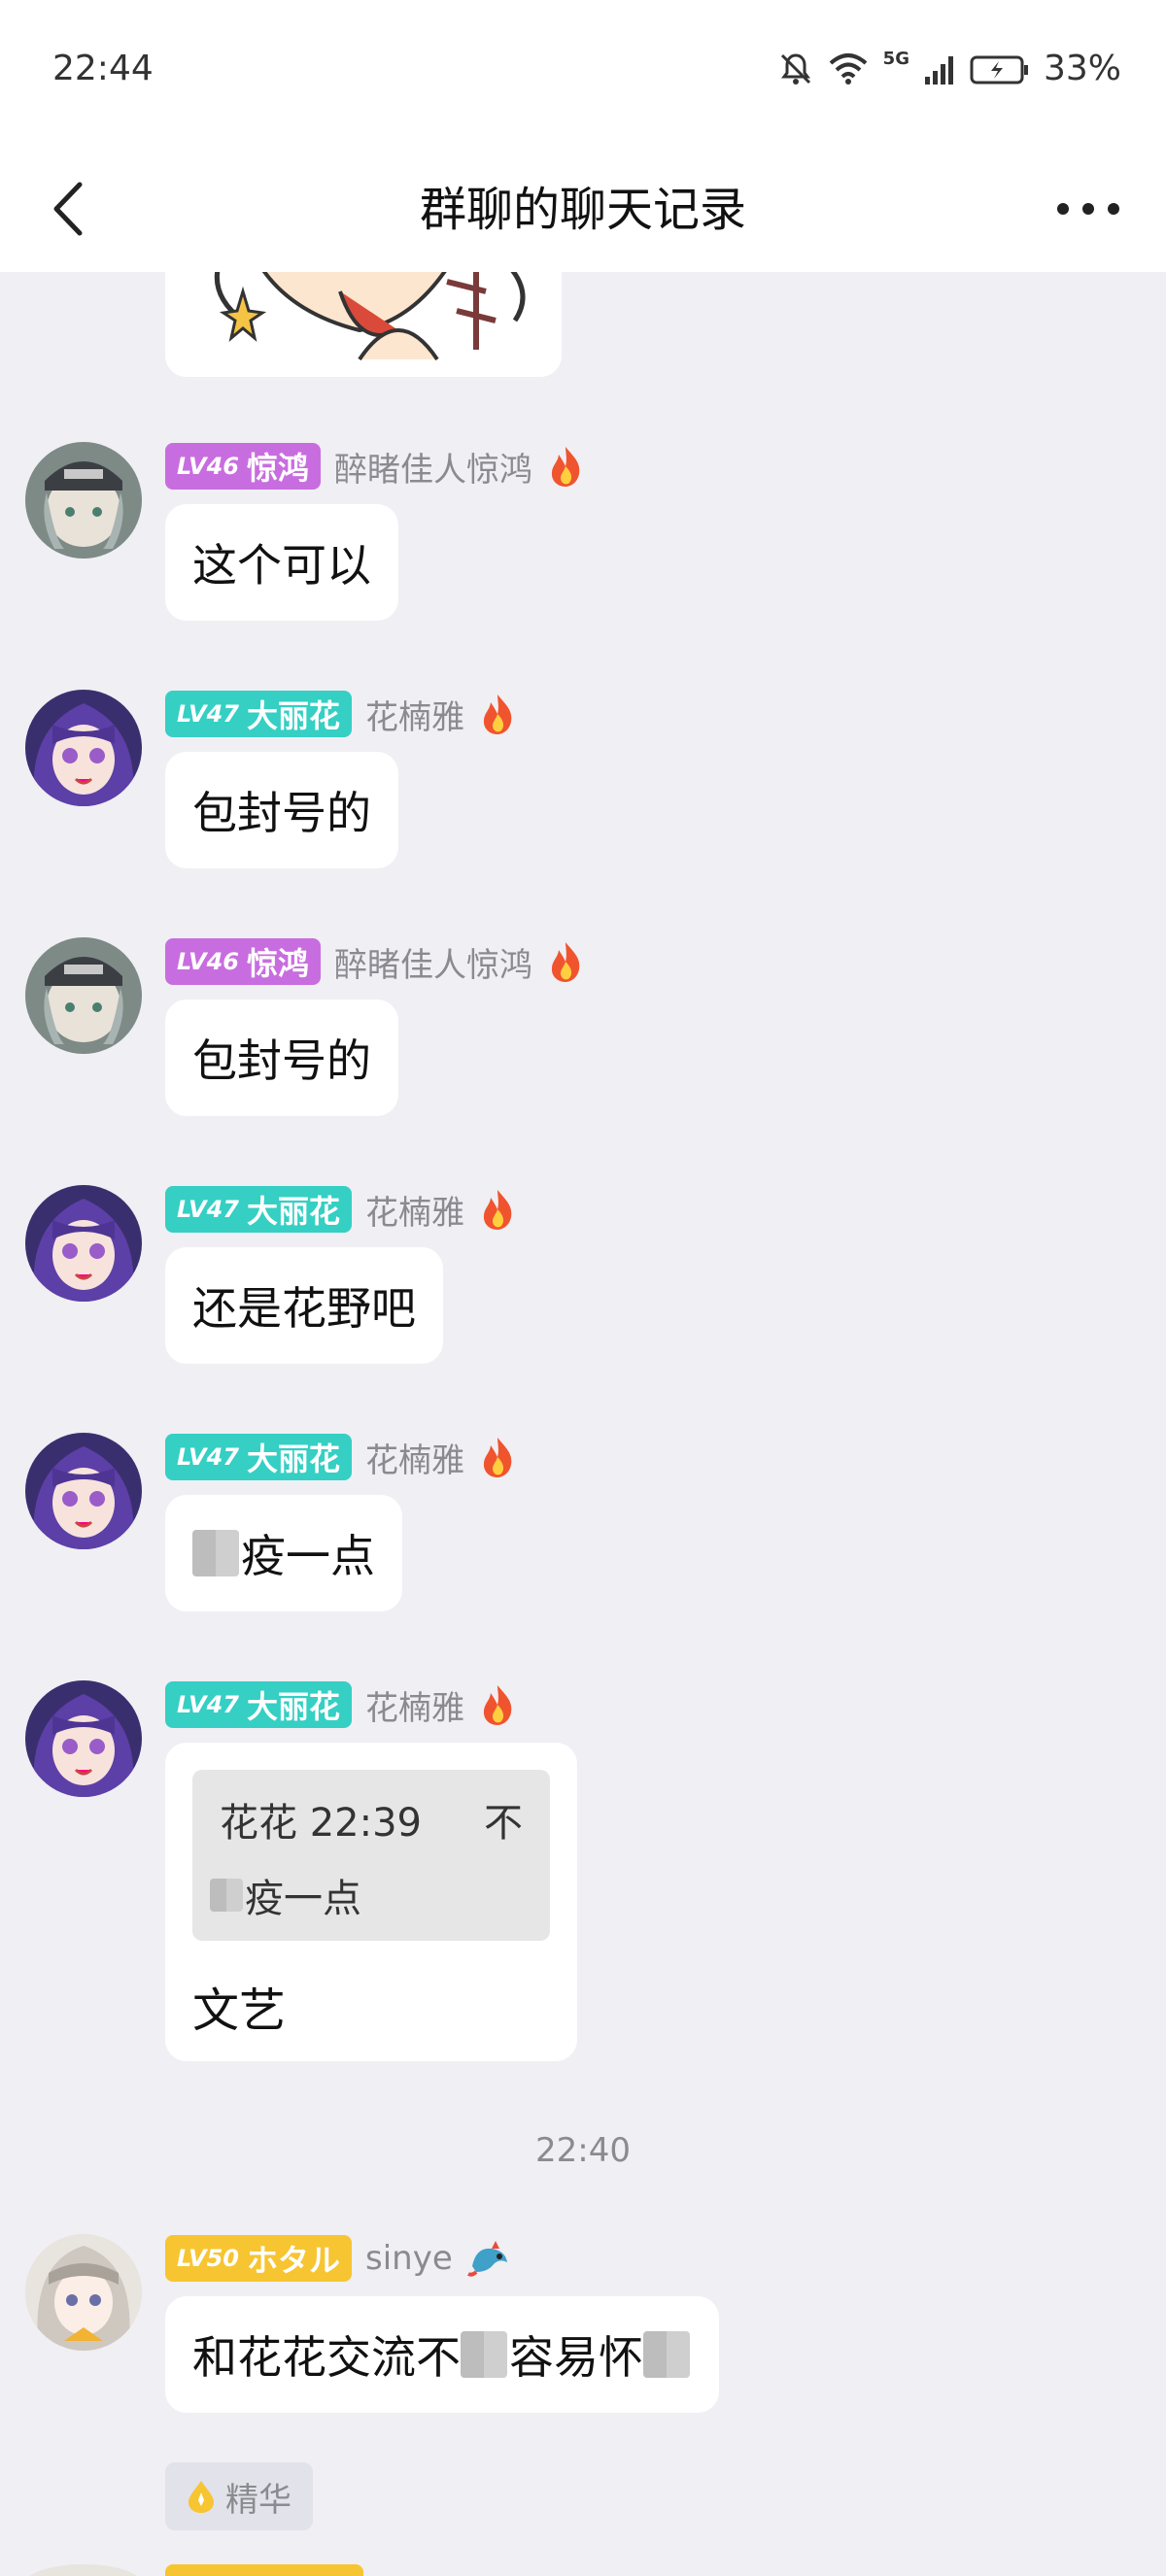  Describe the element at coordinates (576, 2357) in the screenshot. I see `message-text-part2: 容易怀` at that location.